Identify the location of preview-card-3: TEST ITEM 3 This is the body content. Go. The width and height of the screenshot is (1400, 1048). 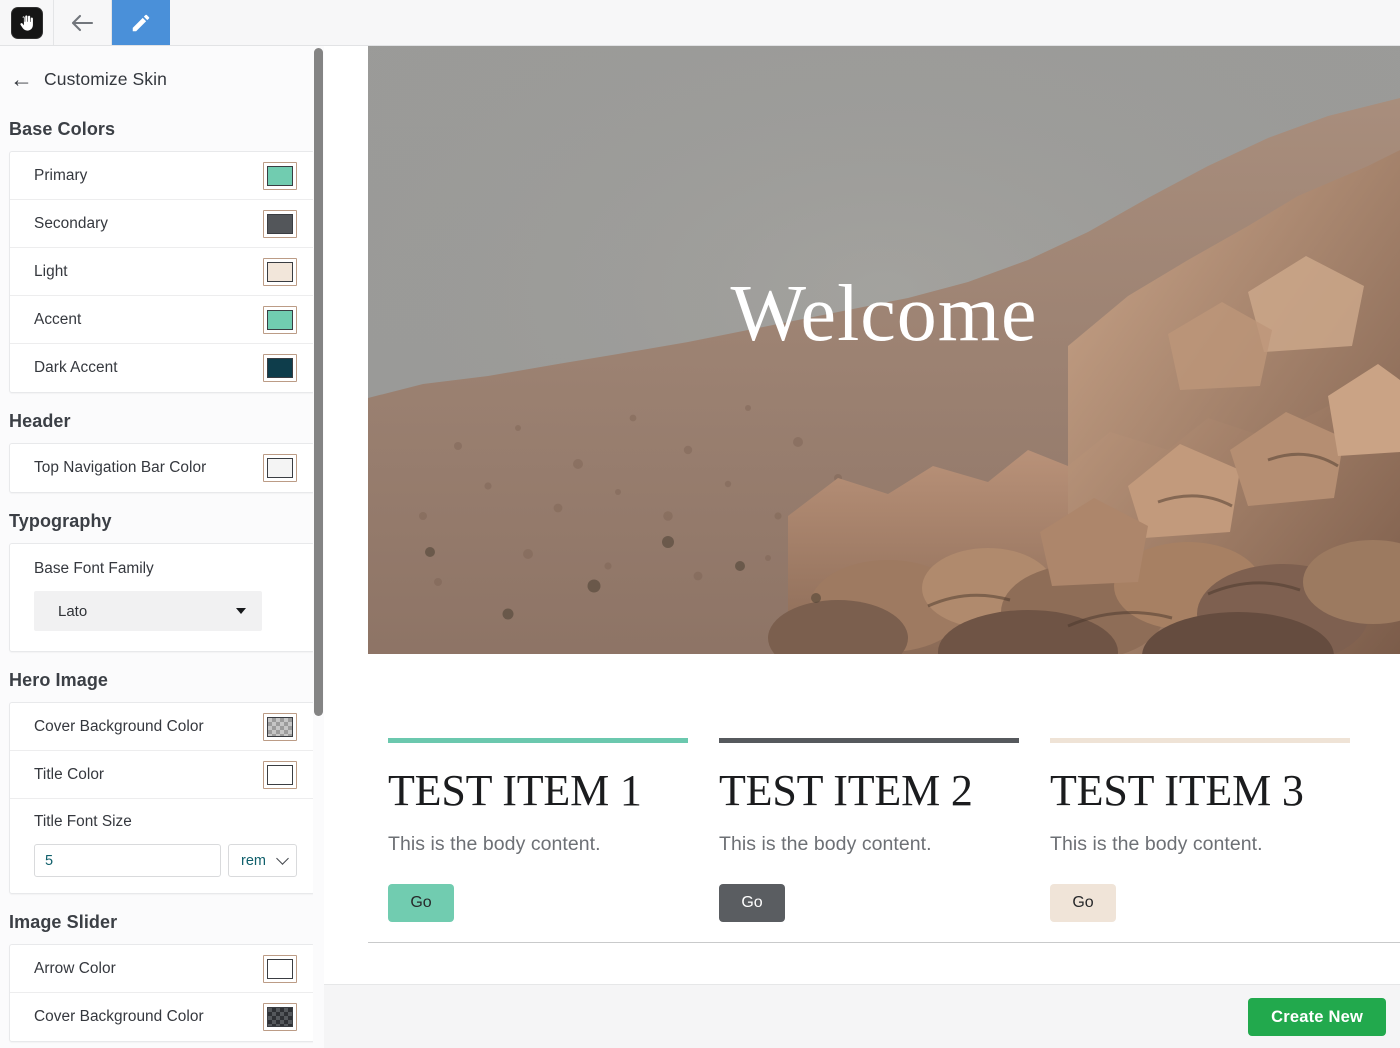
(1215, 830).